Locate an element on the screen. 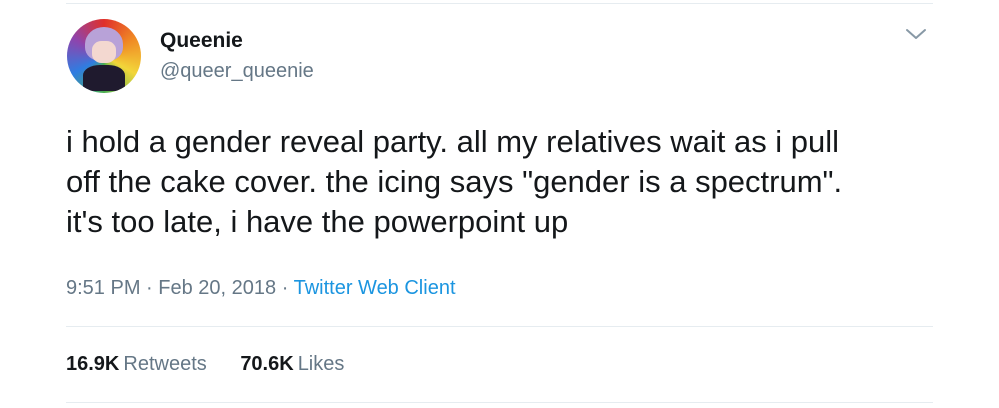  likes-count: 70.6K is located at coordinates (267, 364).